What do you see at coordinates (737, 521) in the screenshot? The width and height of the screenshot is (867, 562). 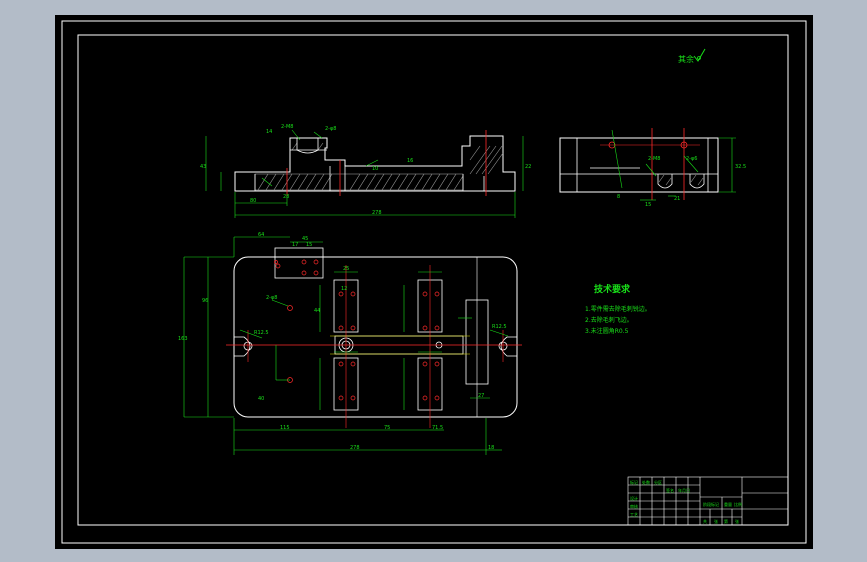 I see `tb-bottom-3: 张` at bounding box center [737, 521].